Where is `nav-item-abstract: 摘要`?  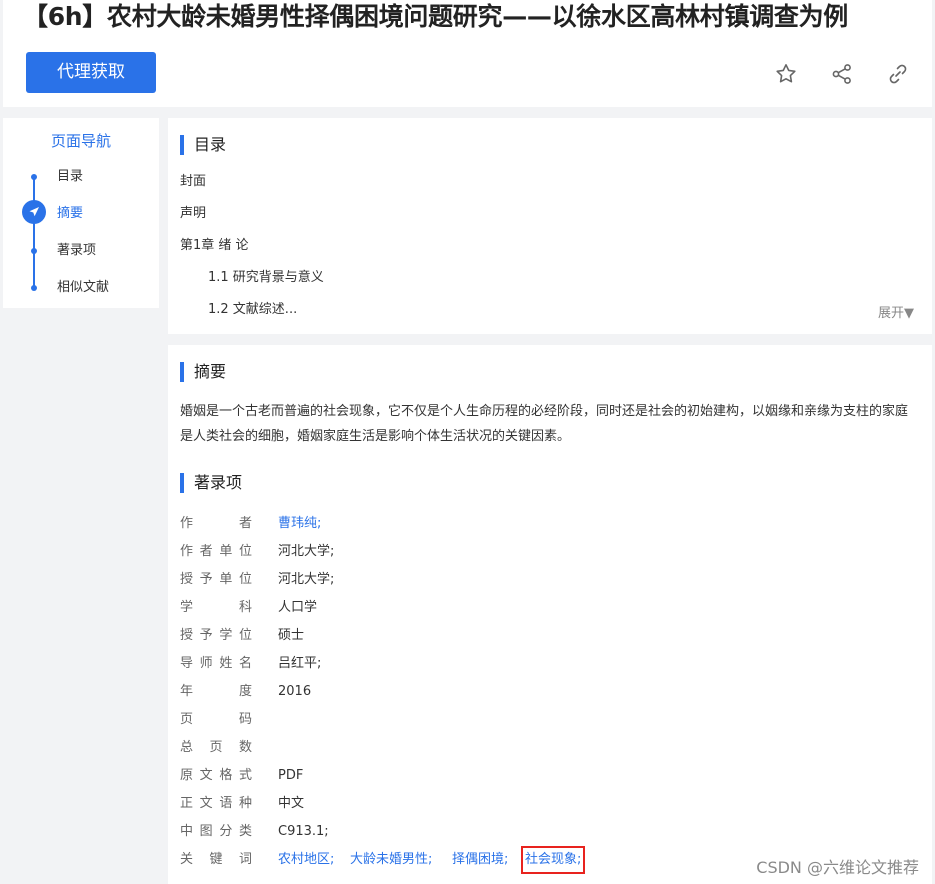
nav-item-abstract: 摘要 is located at coordinates (70, 214).